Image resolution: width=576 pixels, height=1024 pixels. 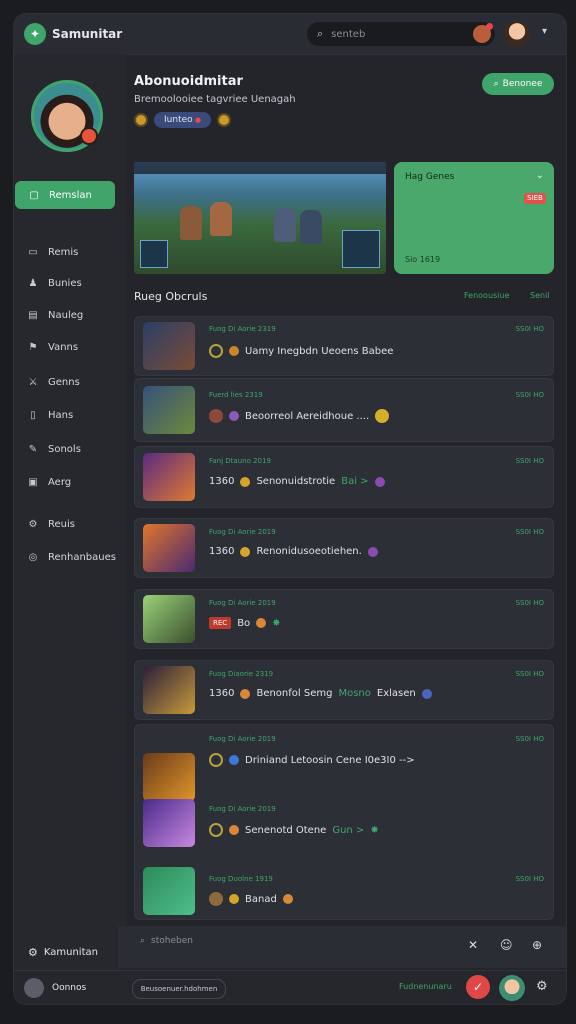 What do you see at coordinates (33, 283) in the screenshot?
I see `user-icon: ♟` at bounding box center [33, 283].